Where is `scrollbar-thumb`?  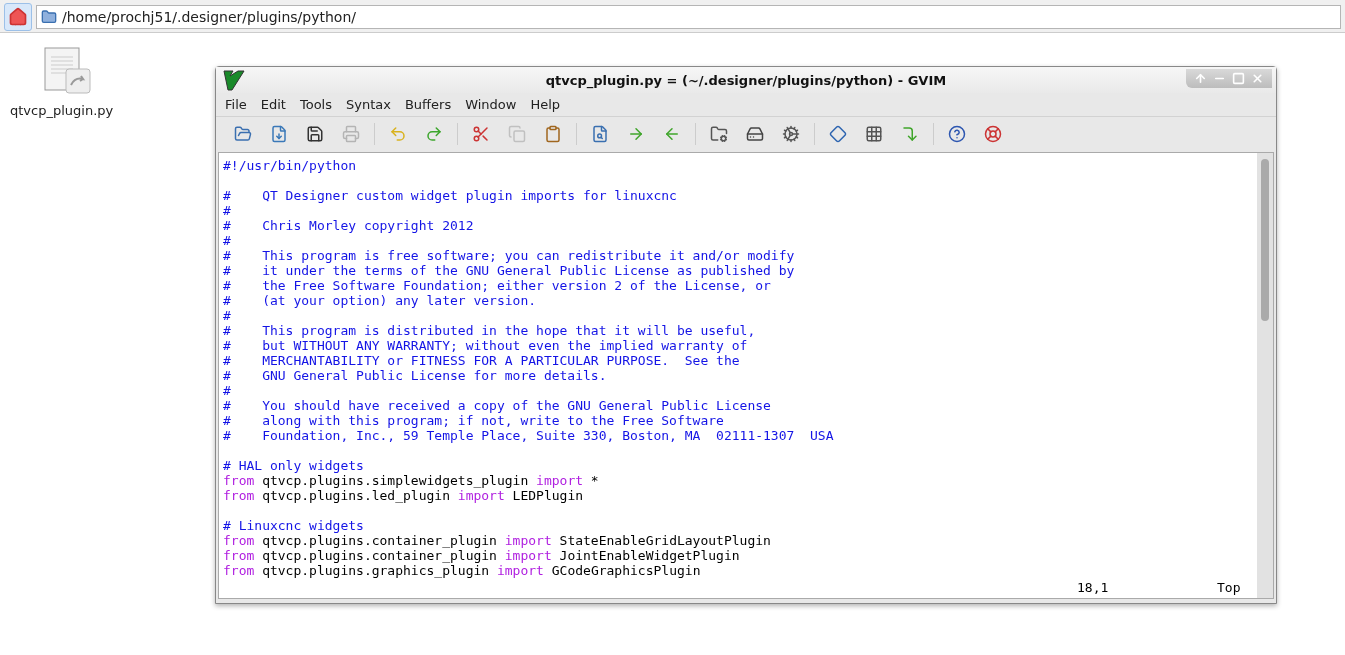 scrollbar-thumb is located at coordinates (1265, 240).